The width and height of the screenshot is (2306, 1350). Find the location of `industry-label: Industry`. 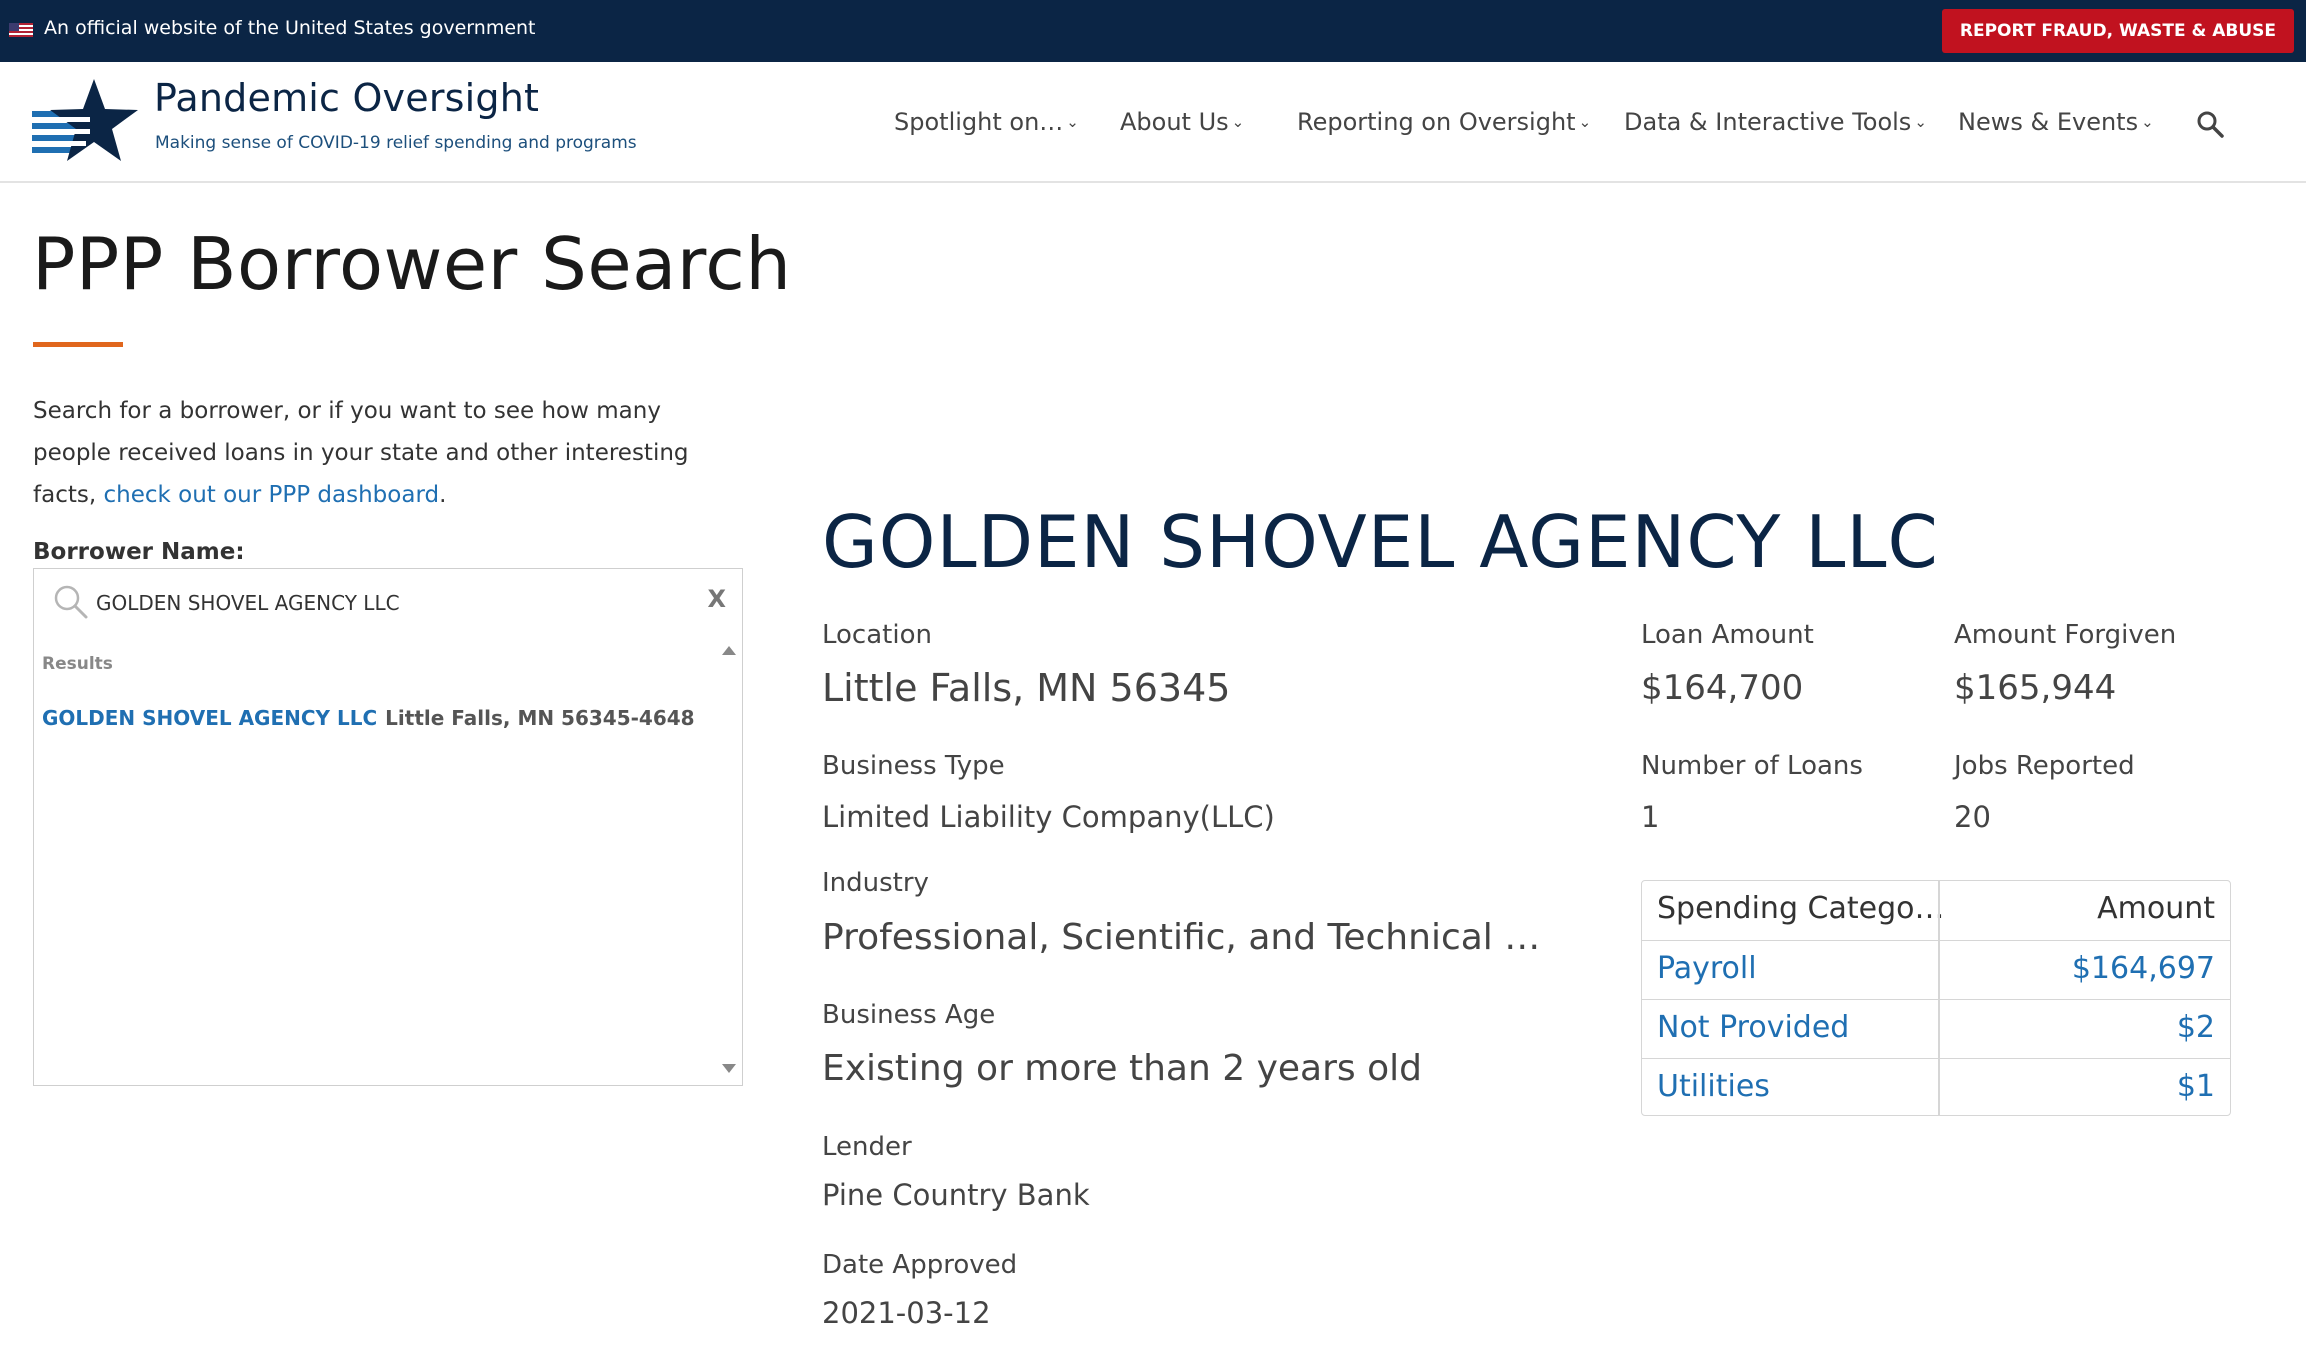

industry-label: Industry is located at coordinates (875, 883).